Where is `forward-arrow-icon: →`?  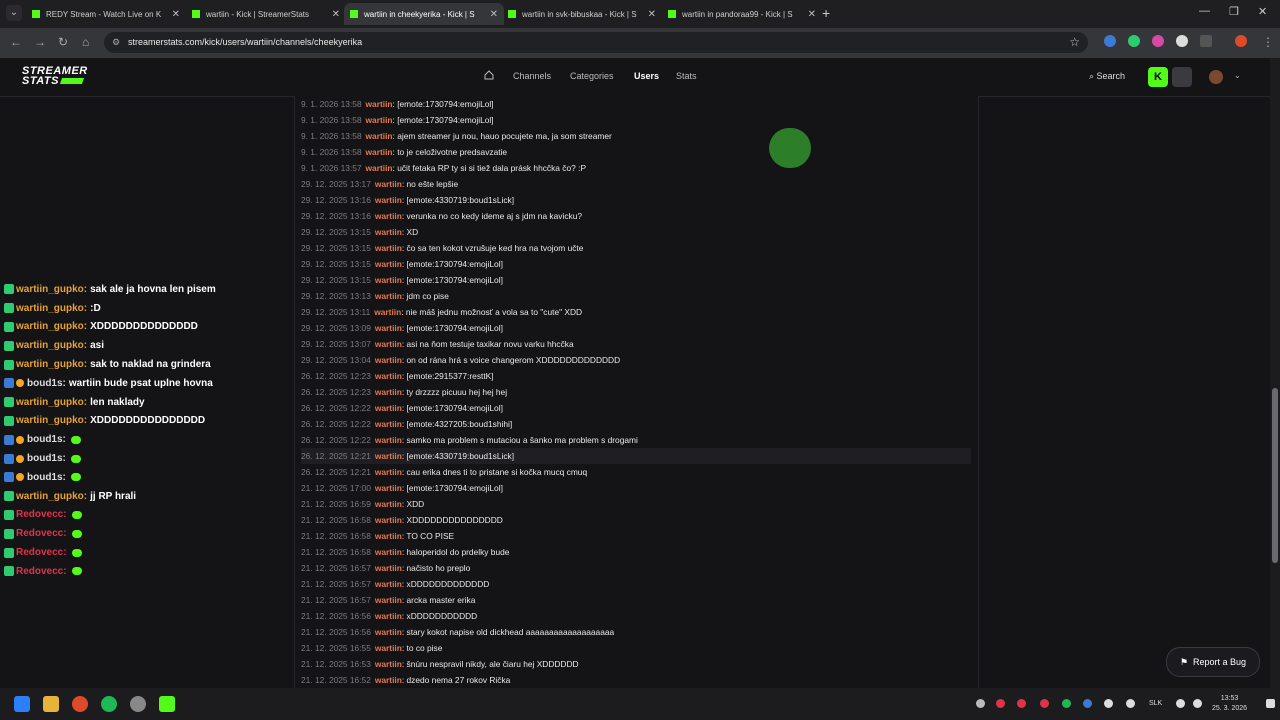
forward-arrow-icon: → is located at coordinates (40, 42).